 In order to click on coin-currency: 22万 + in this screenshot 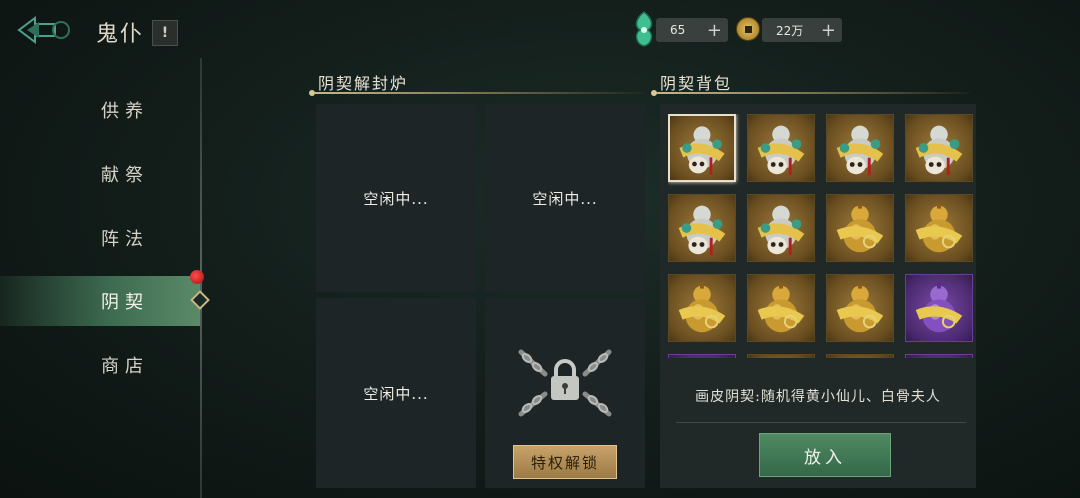, I will do `click(802, 30)`.